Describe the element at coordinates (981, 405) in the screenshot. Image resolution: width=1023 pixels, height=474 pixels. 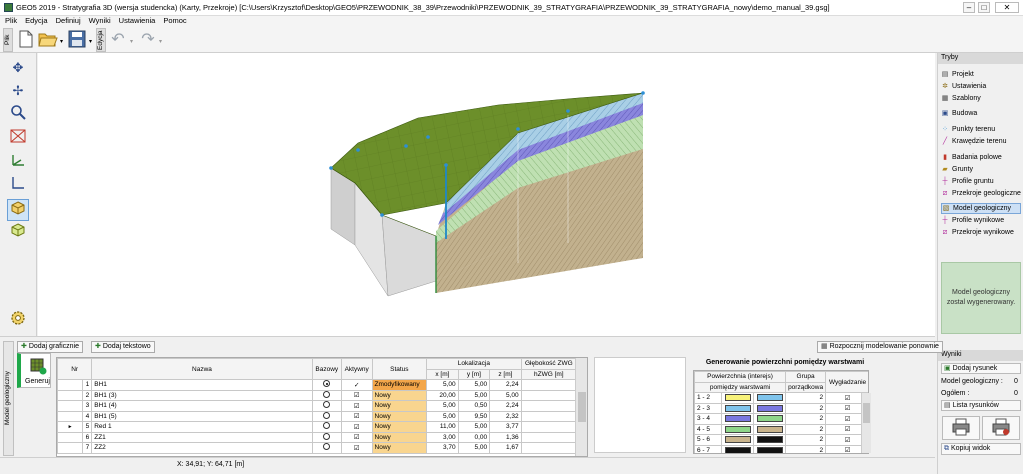
I see `drawings-list-button: ▤ Lista rysunków` at that location.